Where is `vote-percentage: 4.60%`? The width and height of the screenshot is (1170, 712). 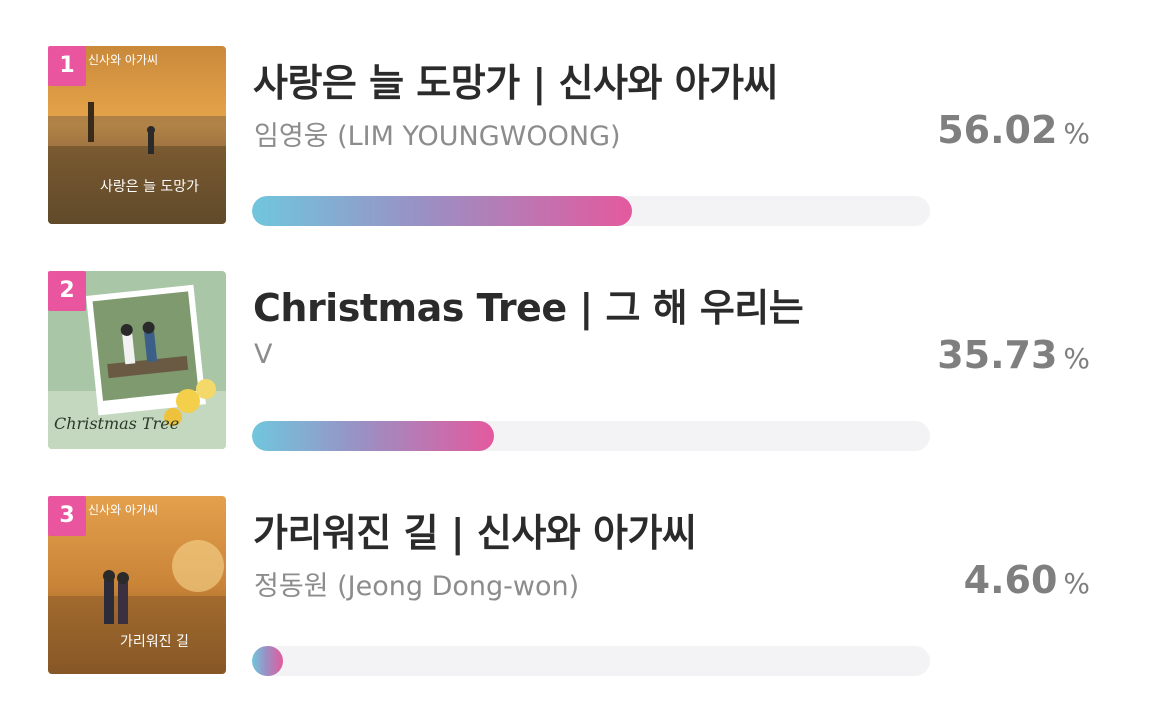 vote-percentage: 4.60% is located at coordinates (1027, 580).